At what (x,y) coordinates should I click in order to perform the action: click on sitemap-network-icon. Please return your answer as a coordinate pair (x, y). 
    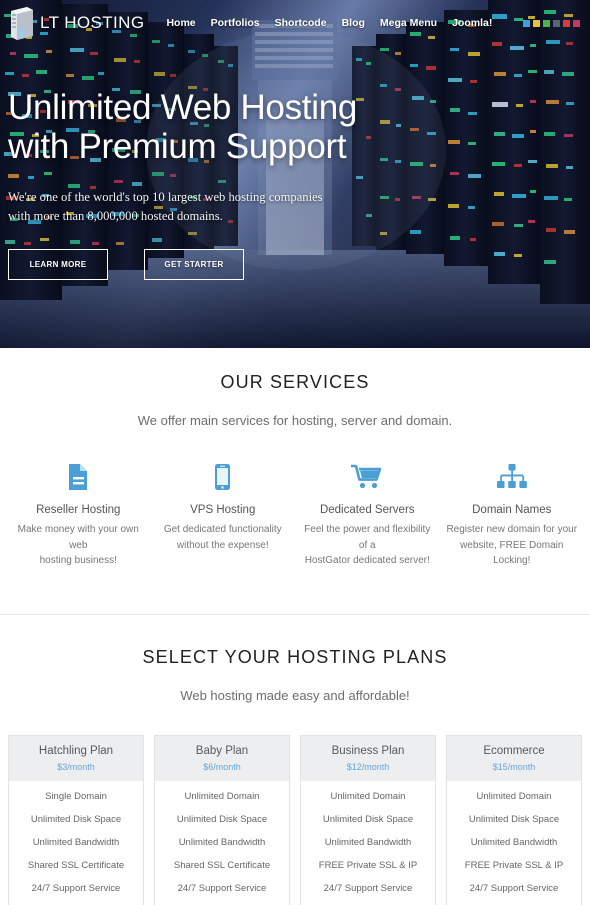
    Looking at the image, I should click on (512, 477).